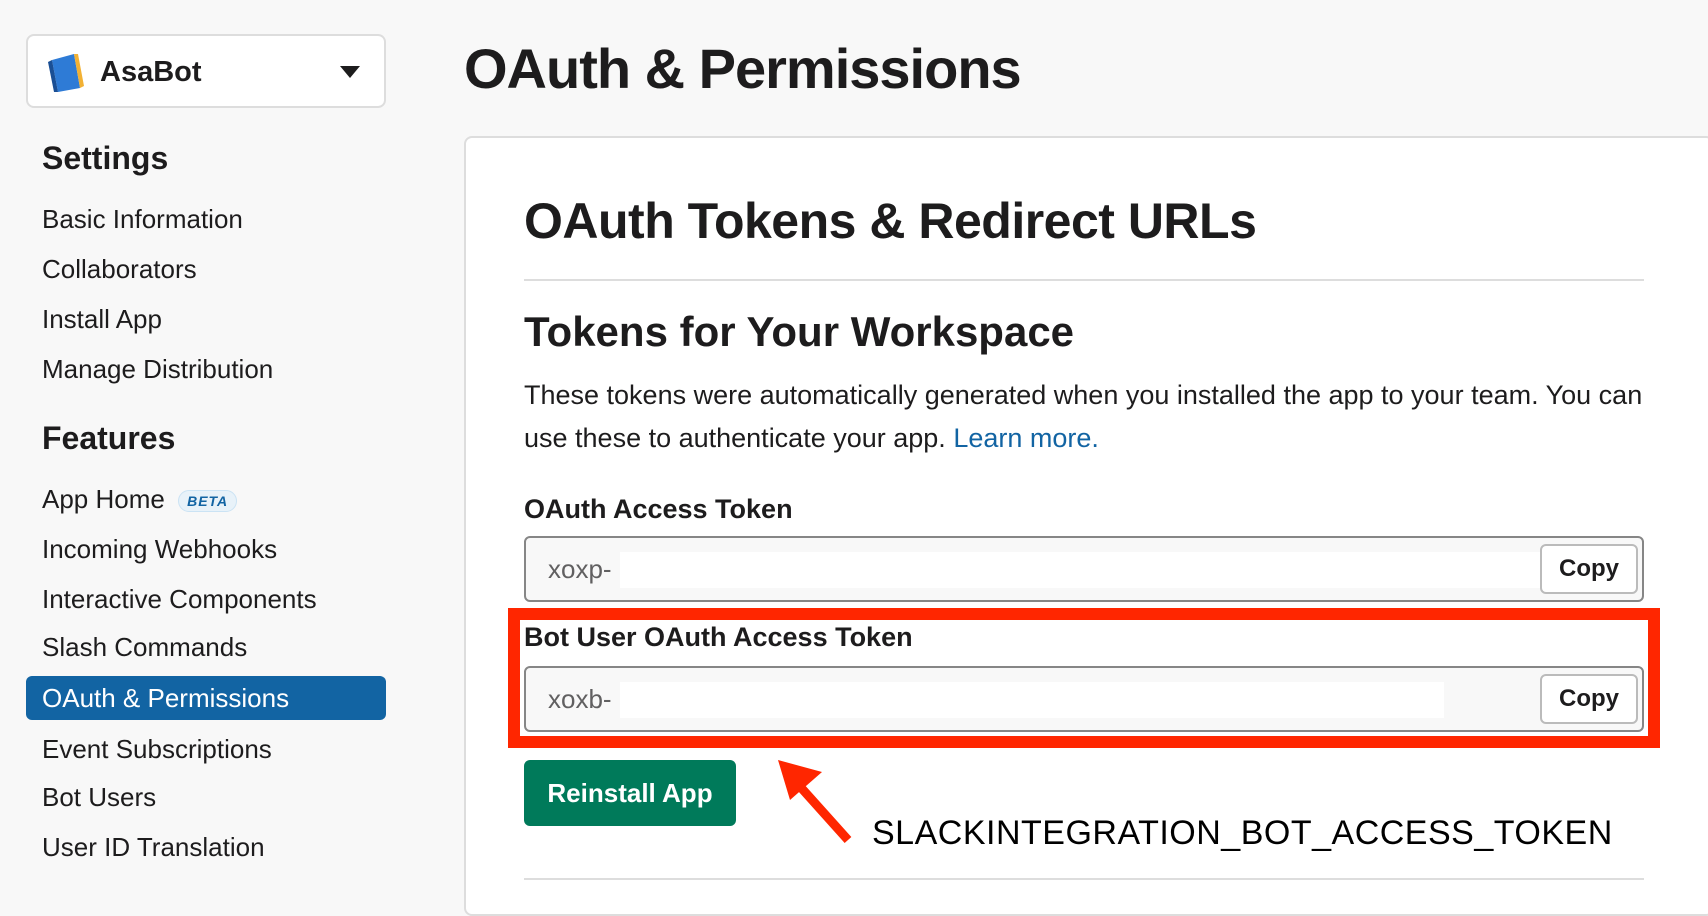 The width and height of the screenshot is (1708, 916). Describe the element at coordinates (206, 698) in the screenshot. I see `sidebar-item-oauth-permissions: OAuth & Permissions` at that location.